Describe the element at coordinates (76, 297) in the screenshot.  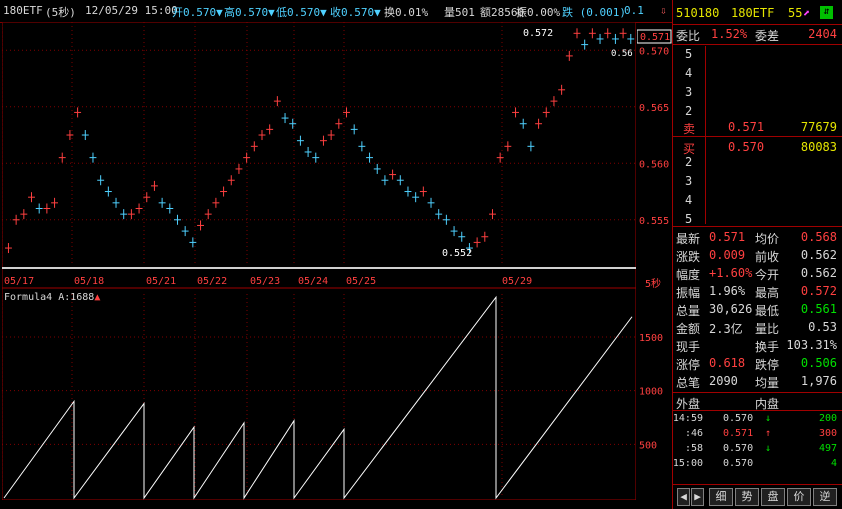
I see `indicator-value: A:1688` at that location.